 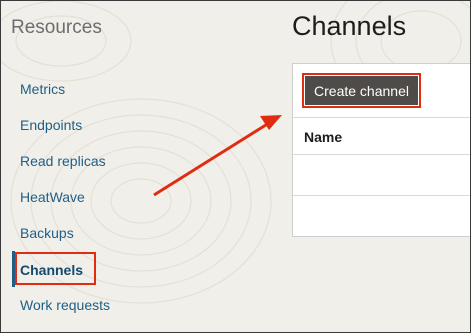 What do you see at coordinates (361, 90) in the screenshot?
I see `create-channel-button: Create channel` at bounding box center [361, 90].